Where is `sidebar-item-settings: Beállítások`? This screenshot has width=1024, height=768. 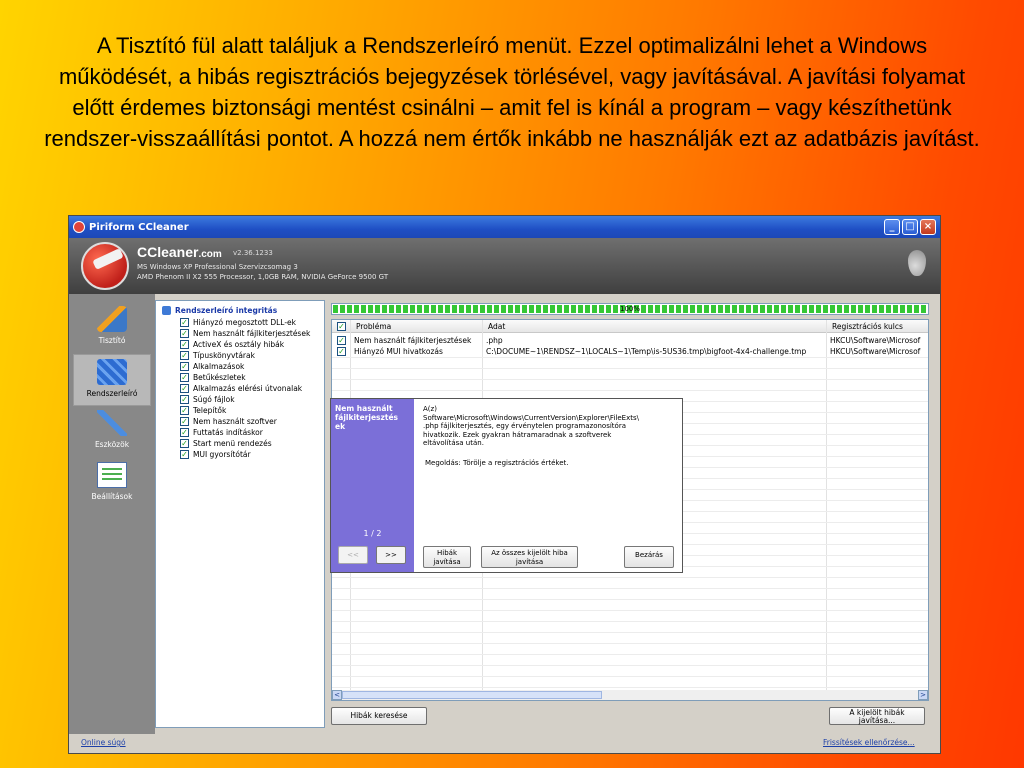 sidebar-item-settings: Beállítások is located at coordinates (112, 484).